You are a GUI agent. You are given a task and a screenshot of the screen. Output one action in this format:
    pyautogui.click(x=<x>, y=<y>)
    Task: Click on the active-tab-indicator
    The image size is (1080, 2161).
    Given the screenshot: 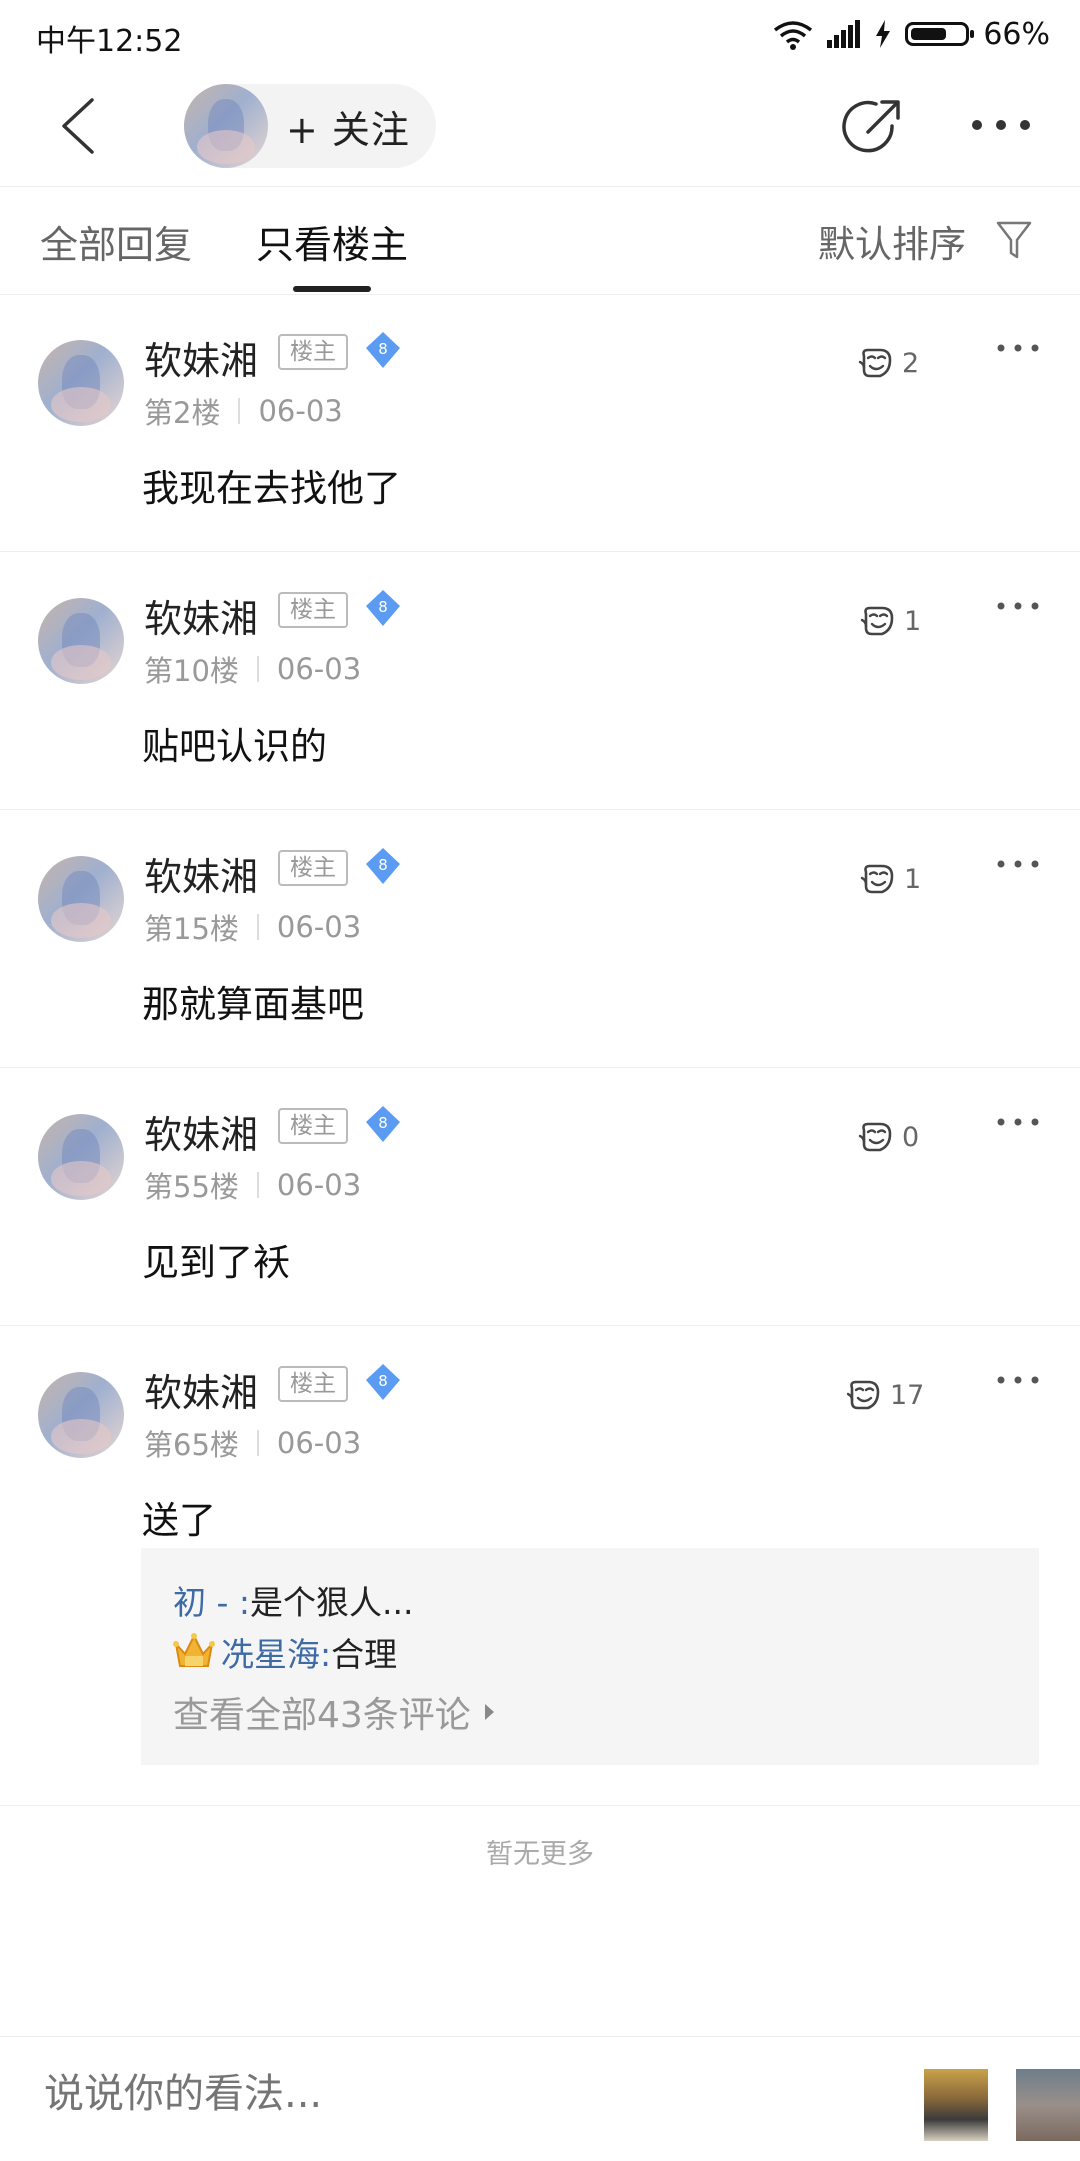 What is the action you would take?
    pyautogui.click(x=332, y=289)
    